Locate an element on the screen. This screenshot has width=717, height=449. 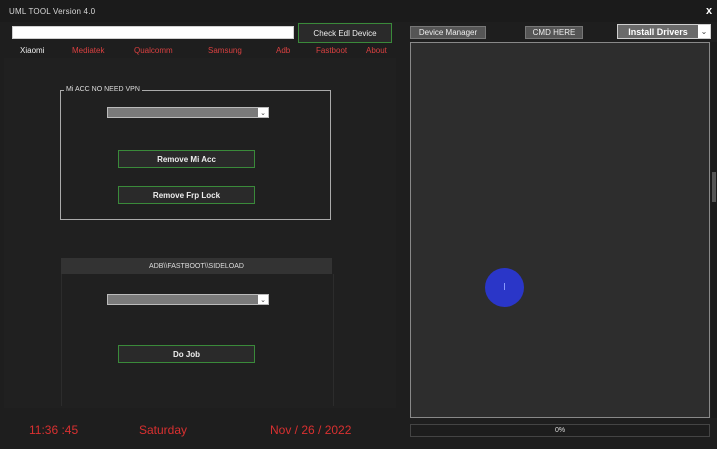
tab-adb: Adb is located at coordinates (283, 50).